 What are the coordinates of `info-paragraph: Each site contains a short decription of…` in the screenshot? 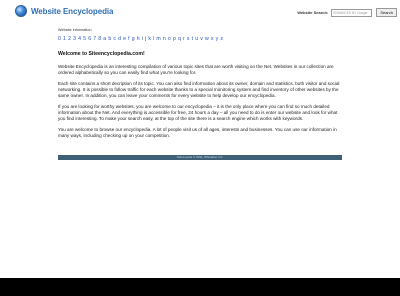 It's located at (199, 89).